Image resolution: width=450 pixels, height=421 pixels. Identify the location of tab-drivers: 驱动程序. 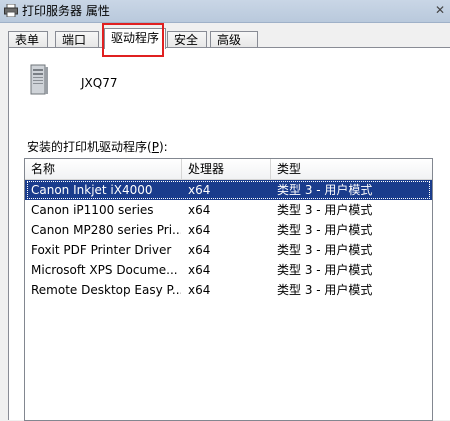
(135, 38).